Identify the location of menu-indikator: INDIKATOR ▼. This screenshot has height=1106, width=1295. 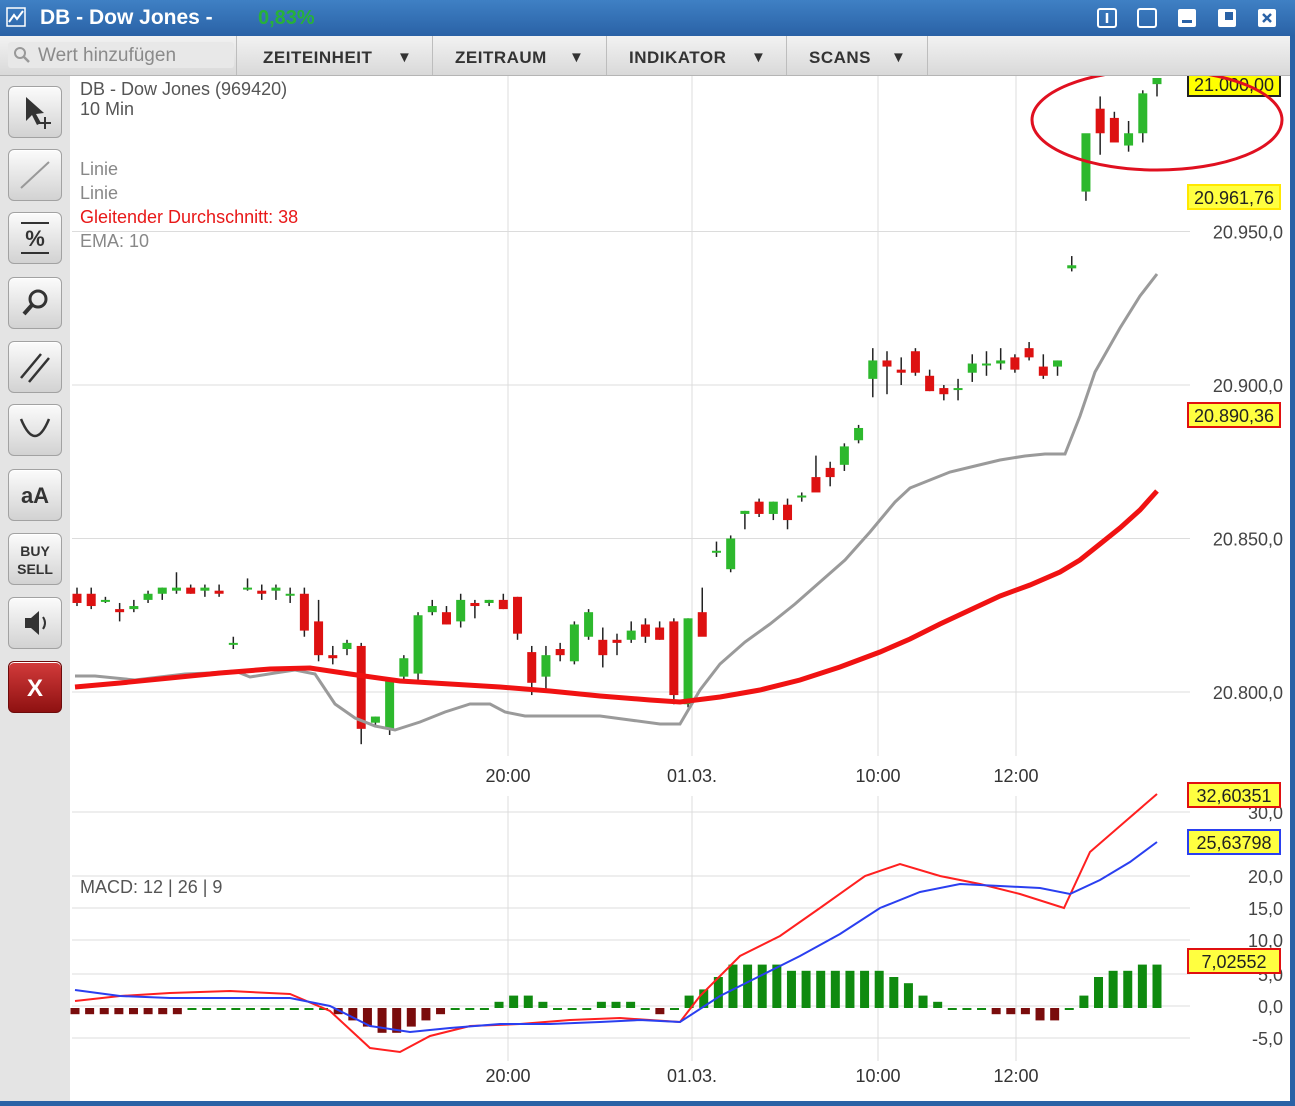
(696, 55).